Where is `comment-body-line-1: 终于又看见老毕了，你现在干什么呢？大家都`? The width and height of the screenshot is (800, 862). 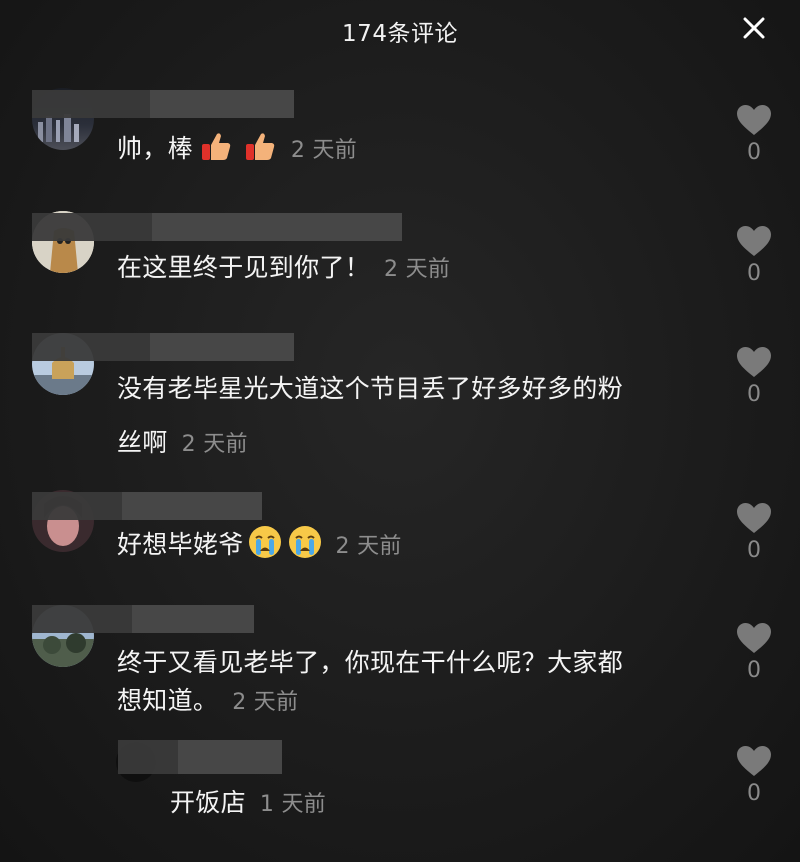
comment-body-line-1: 终于又看见老毕了，你现在干什么呢？大家都 is located at coordinates (370, 662).